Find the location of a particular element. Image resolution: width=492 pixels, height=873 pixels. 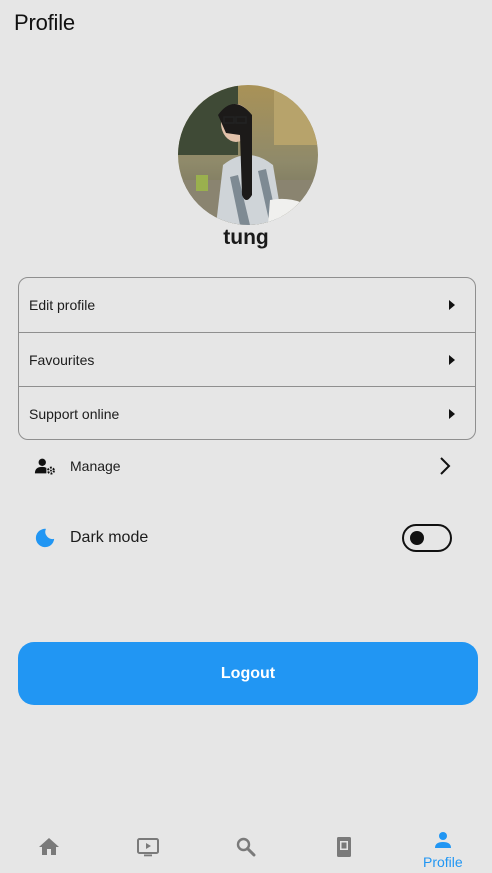

menu-item-label: Favourites is located at coordinates (62, 359).